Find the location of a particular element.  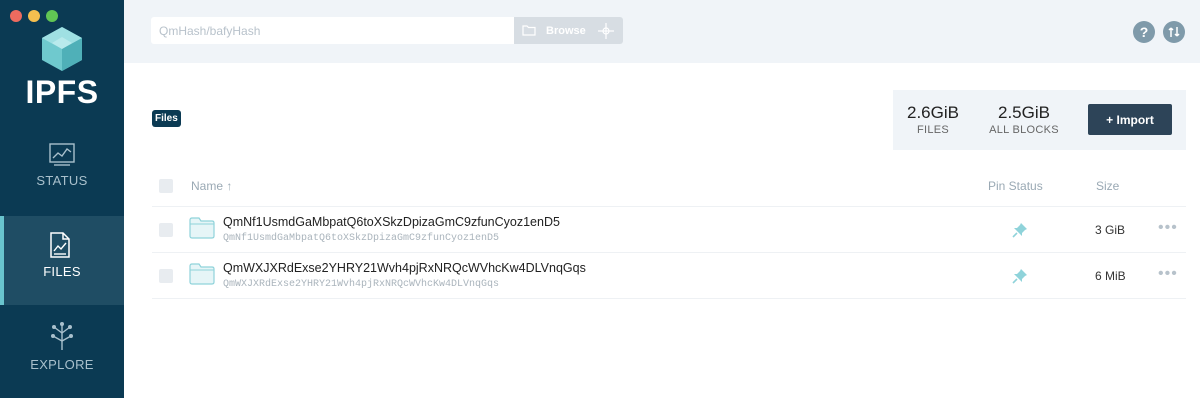

ipfs-logo: IPFS is located at coordinates (62, 68).